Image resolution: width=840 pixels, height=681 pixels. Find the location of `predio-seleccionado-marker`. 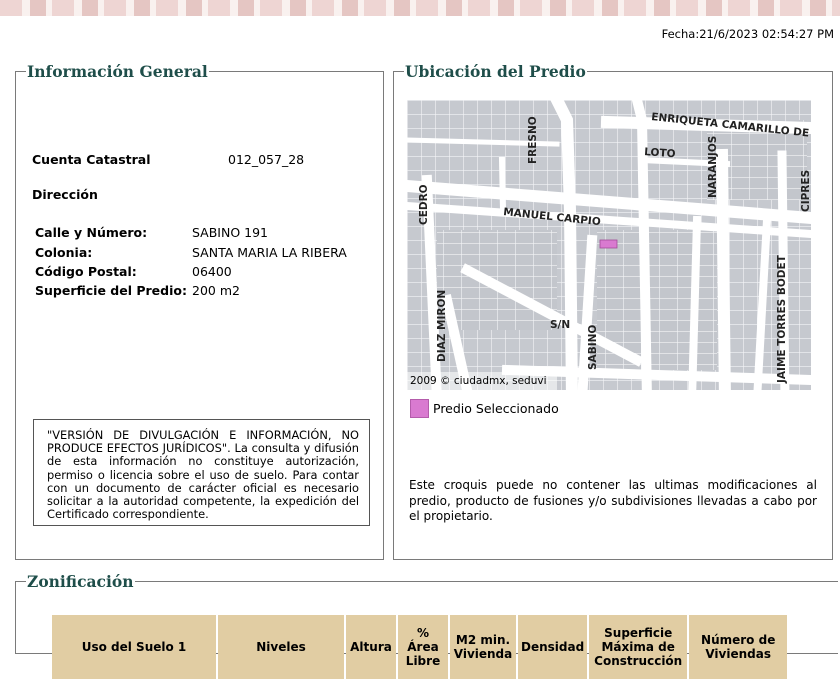

predio-seleccionado-marker is located at coordinates (608, 244).